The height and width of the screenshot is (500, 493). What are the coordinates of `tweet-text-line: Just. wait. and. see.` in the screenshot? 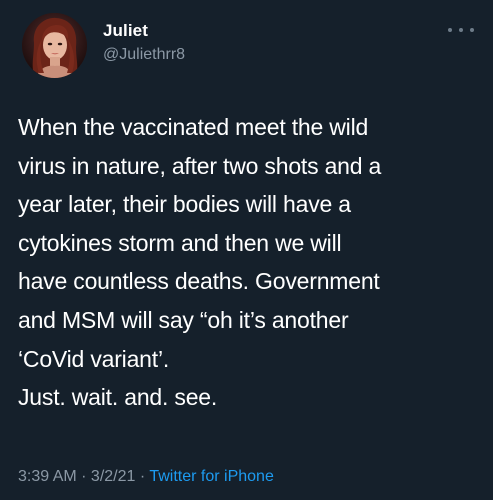 It's located at (118, 397).